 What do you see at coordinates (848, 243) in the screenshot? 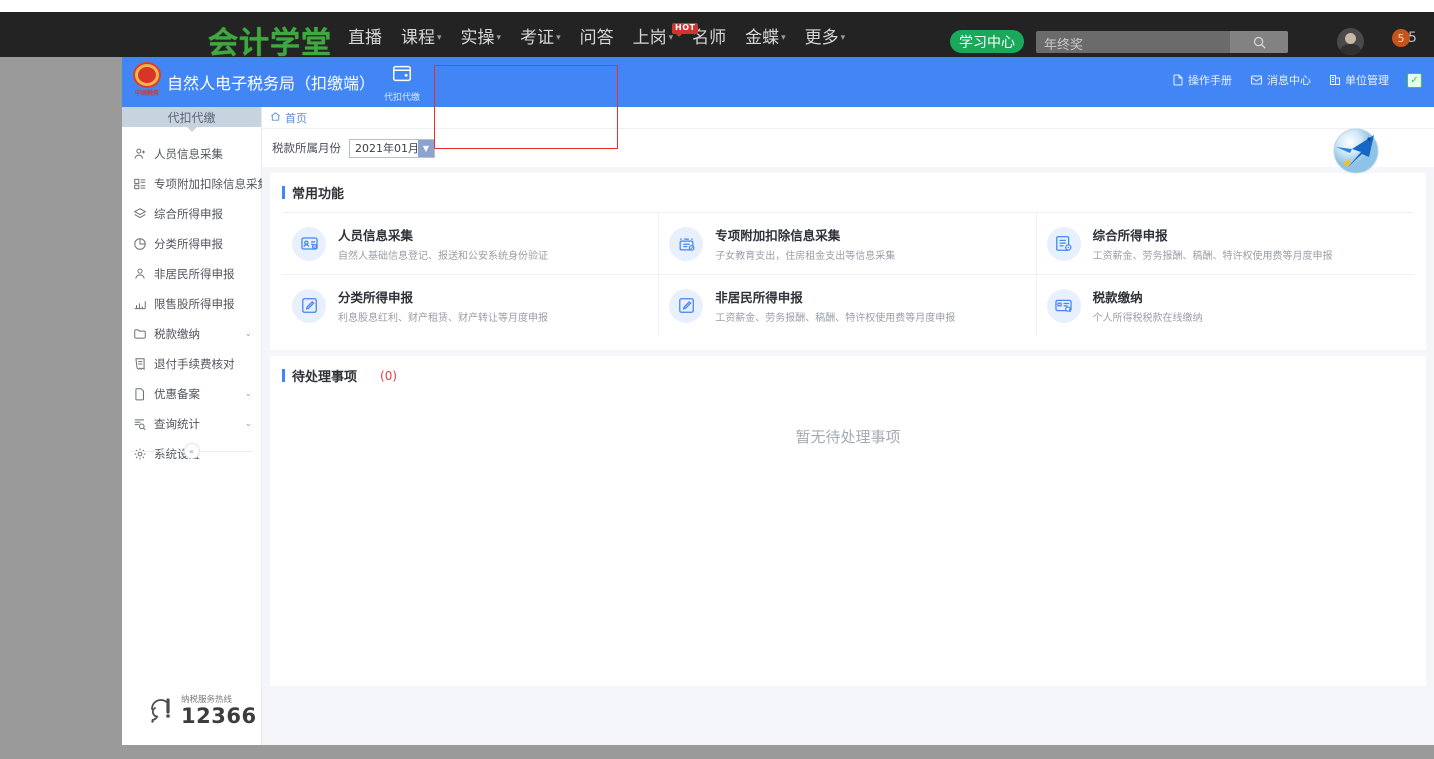
I see `card-special-deduction: 专项附加扣除信息采集 子女教育支出，住房租金支出等信息采集` at bounding box center [848, 243].